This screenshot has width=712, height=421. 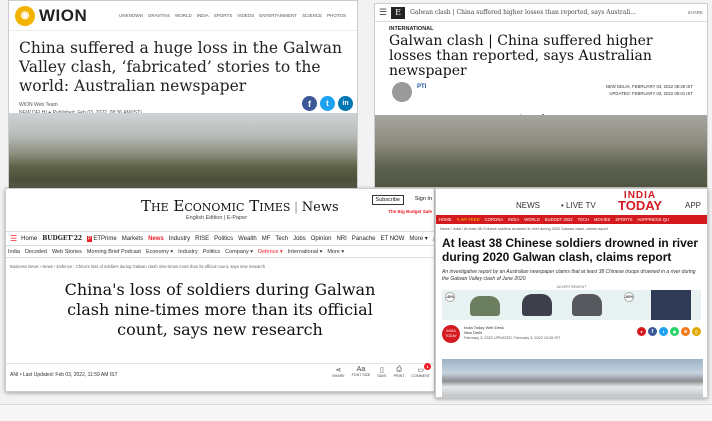 I want to click on it-nav-item: CORONA, so click(x=494, y=219).